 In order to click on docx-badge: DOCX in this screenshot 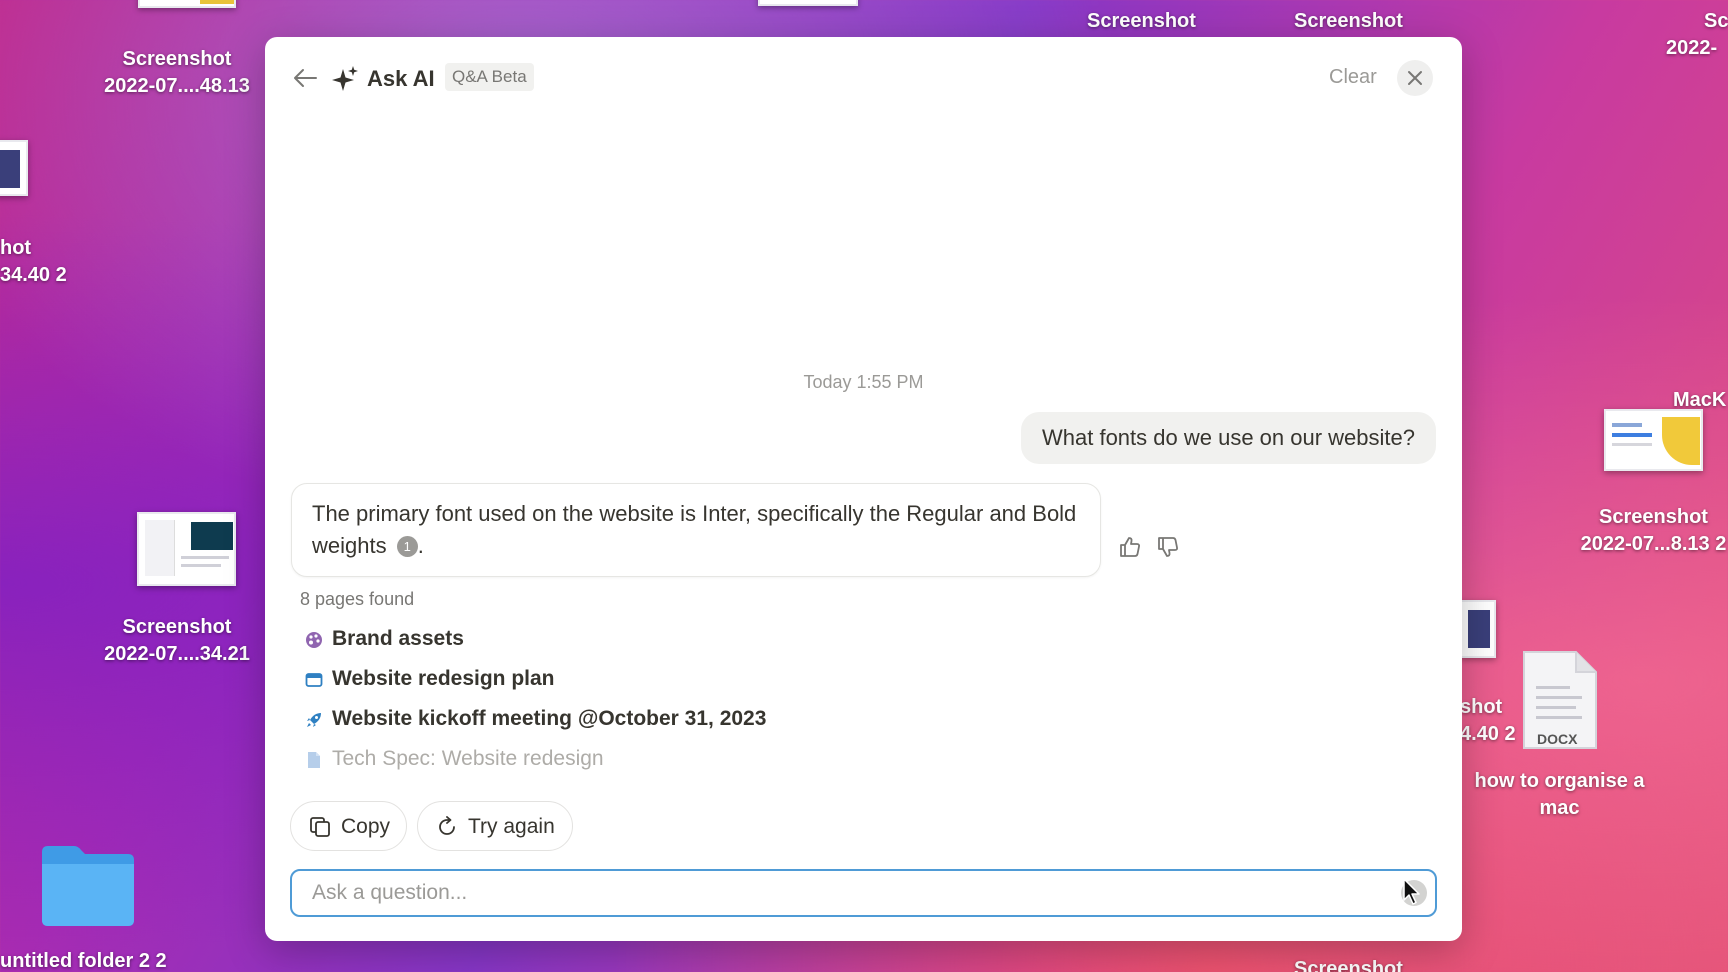, I will do `click(1557, 739)`.